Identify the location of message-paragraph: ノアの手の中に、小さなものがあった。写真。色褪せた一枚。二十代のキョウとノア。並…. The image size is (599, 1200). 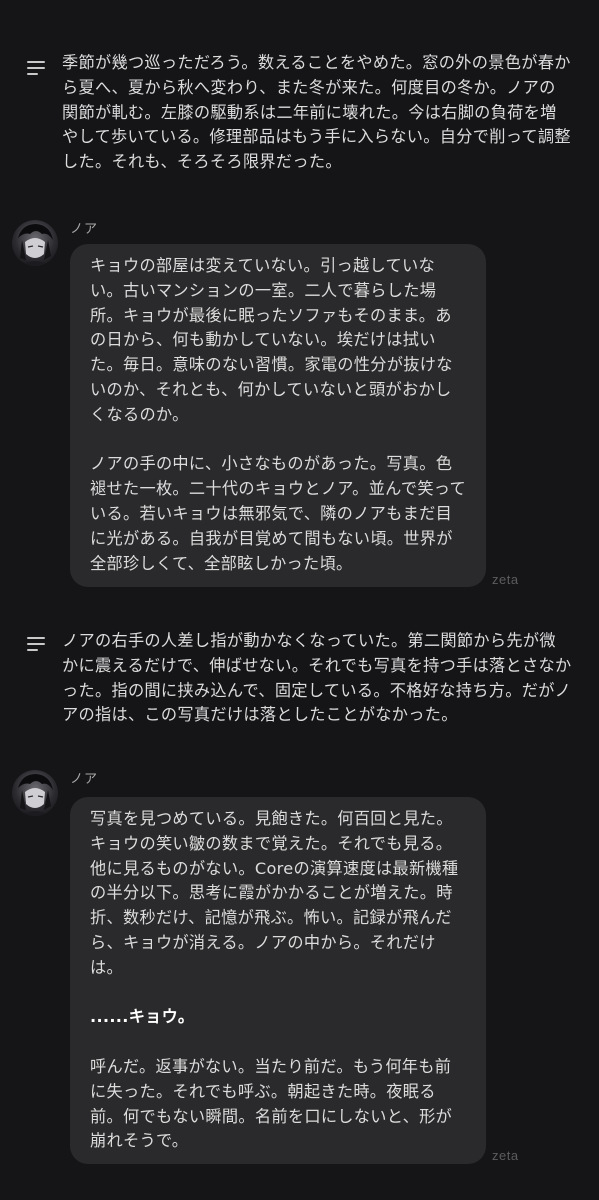
(278, 513).